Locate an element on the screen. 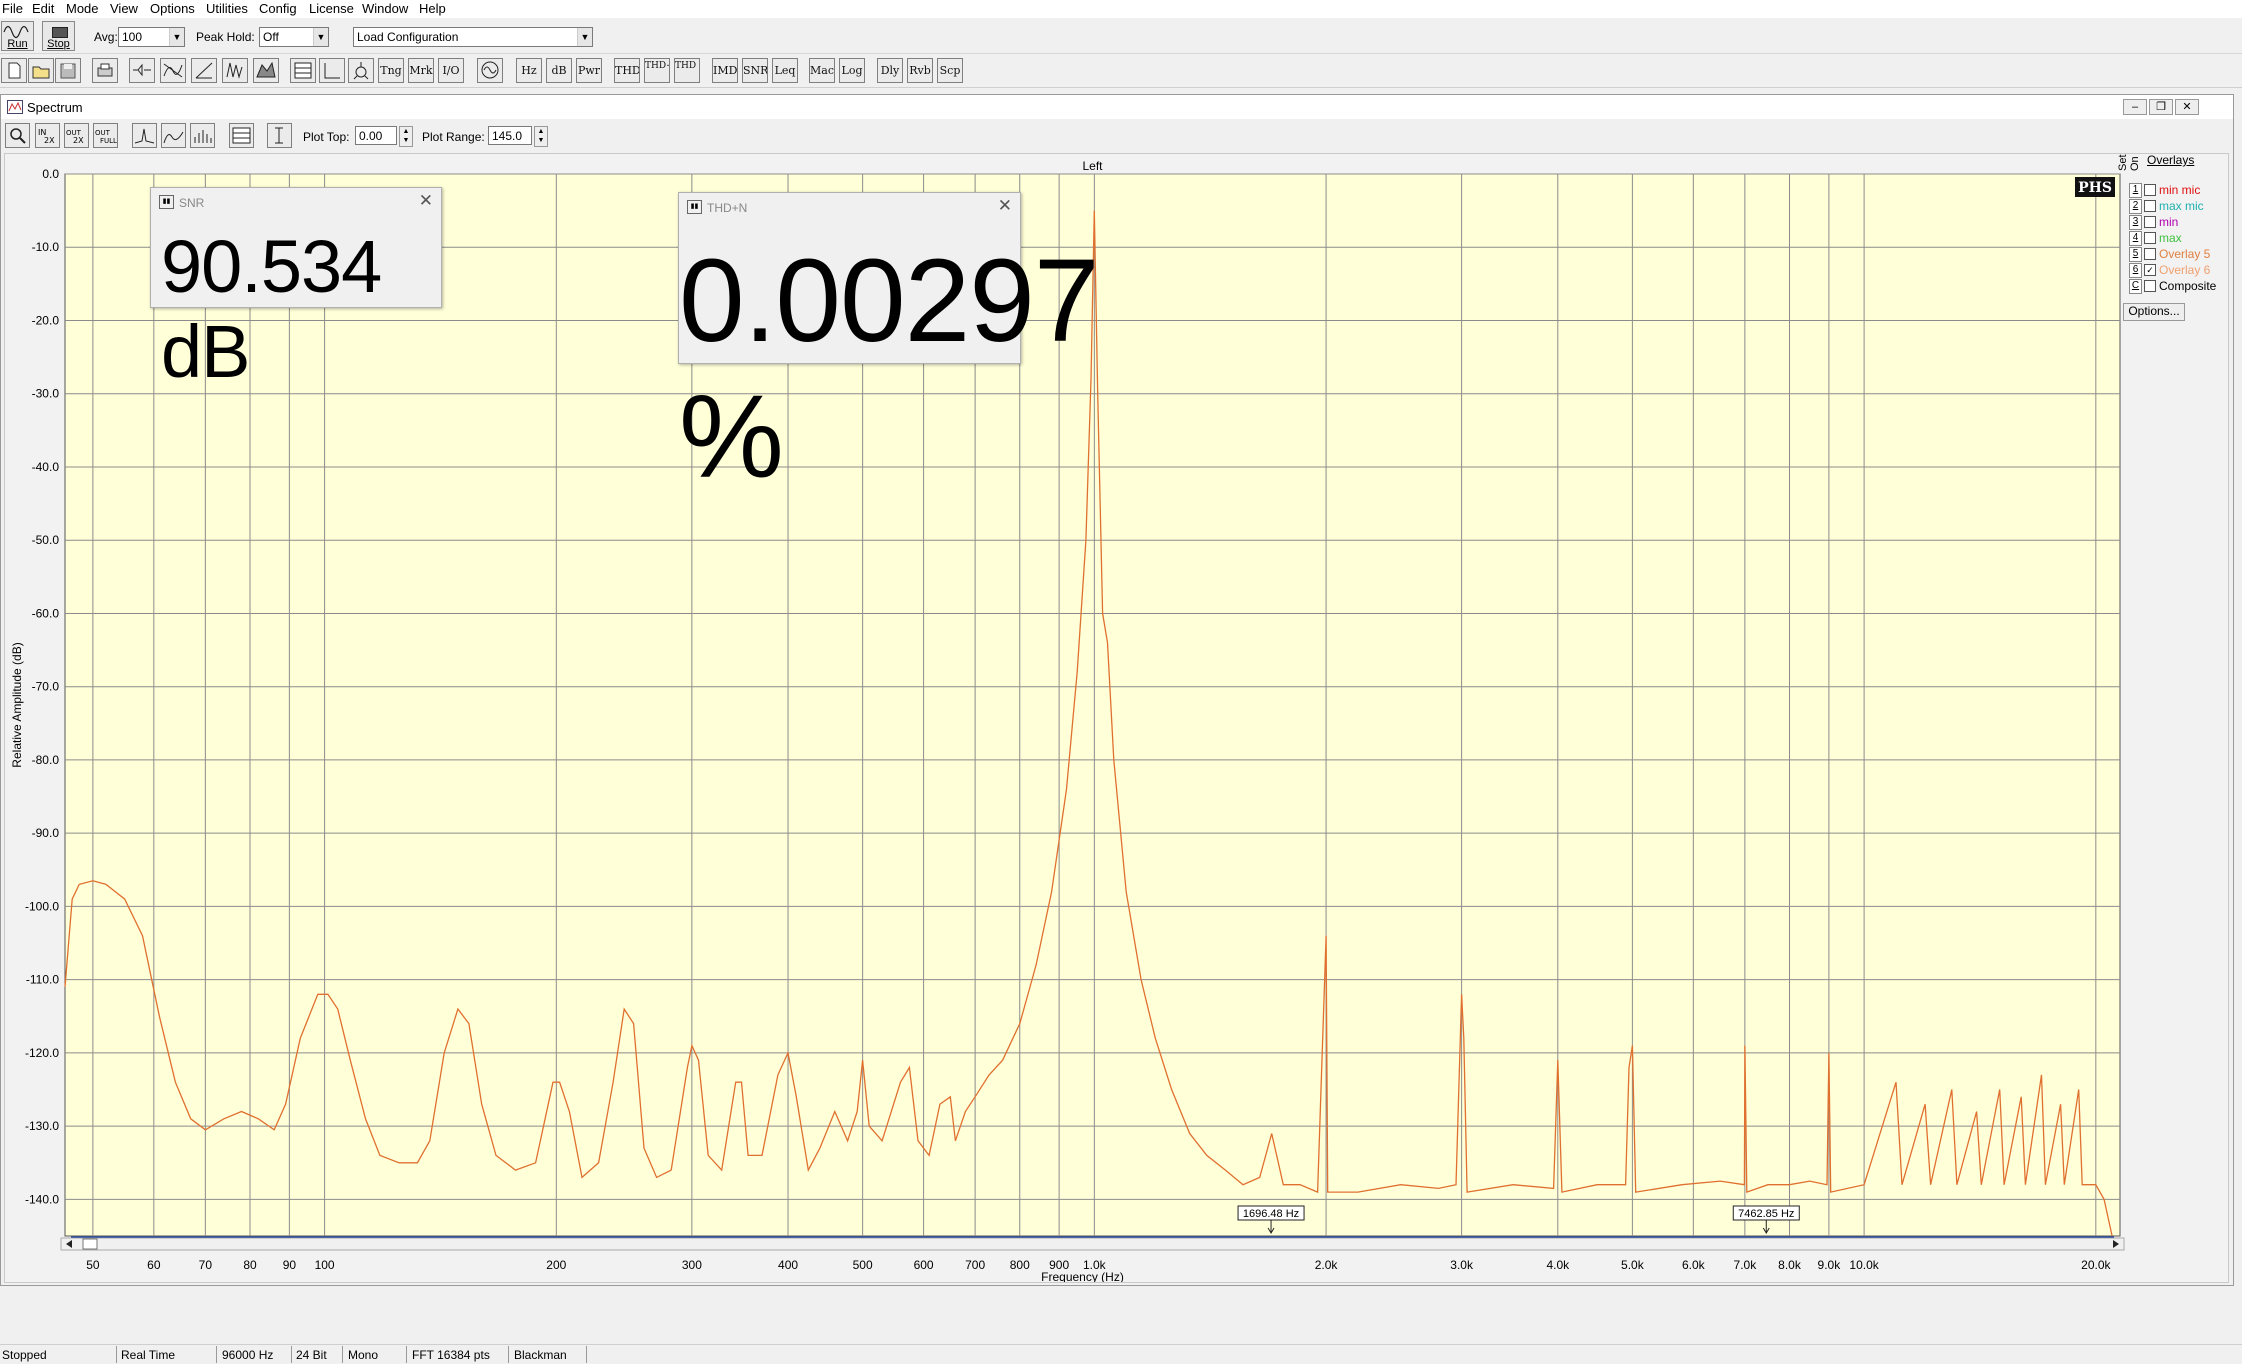  range-icon is located at coordinates (279, 135).